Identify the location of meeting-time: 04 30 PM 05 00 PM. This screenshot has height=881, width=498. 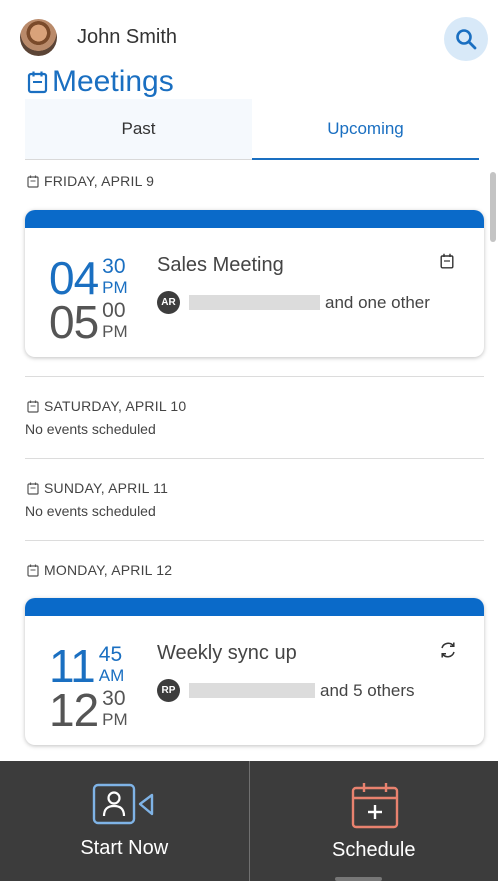
(88, 300).